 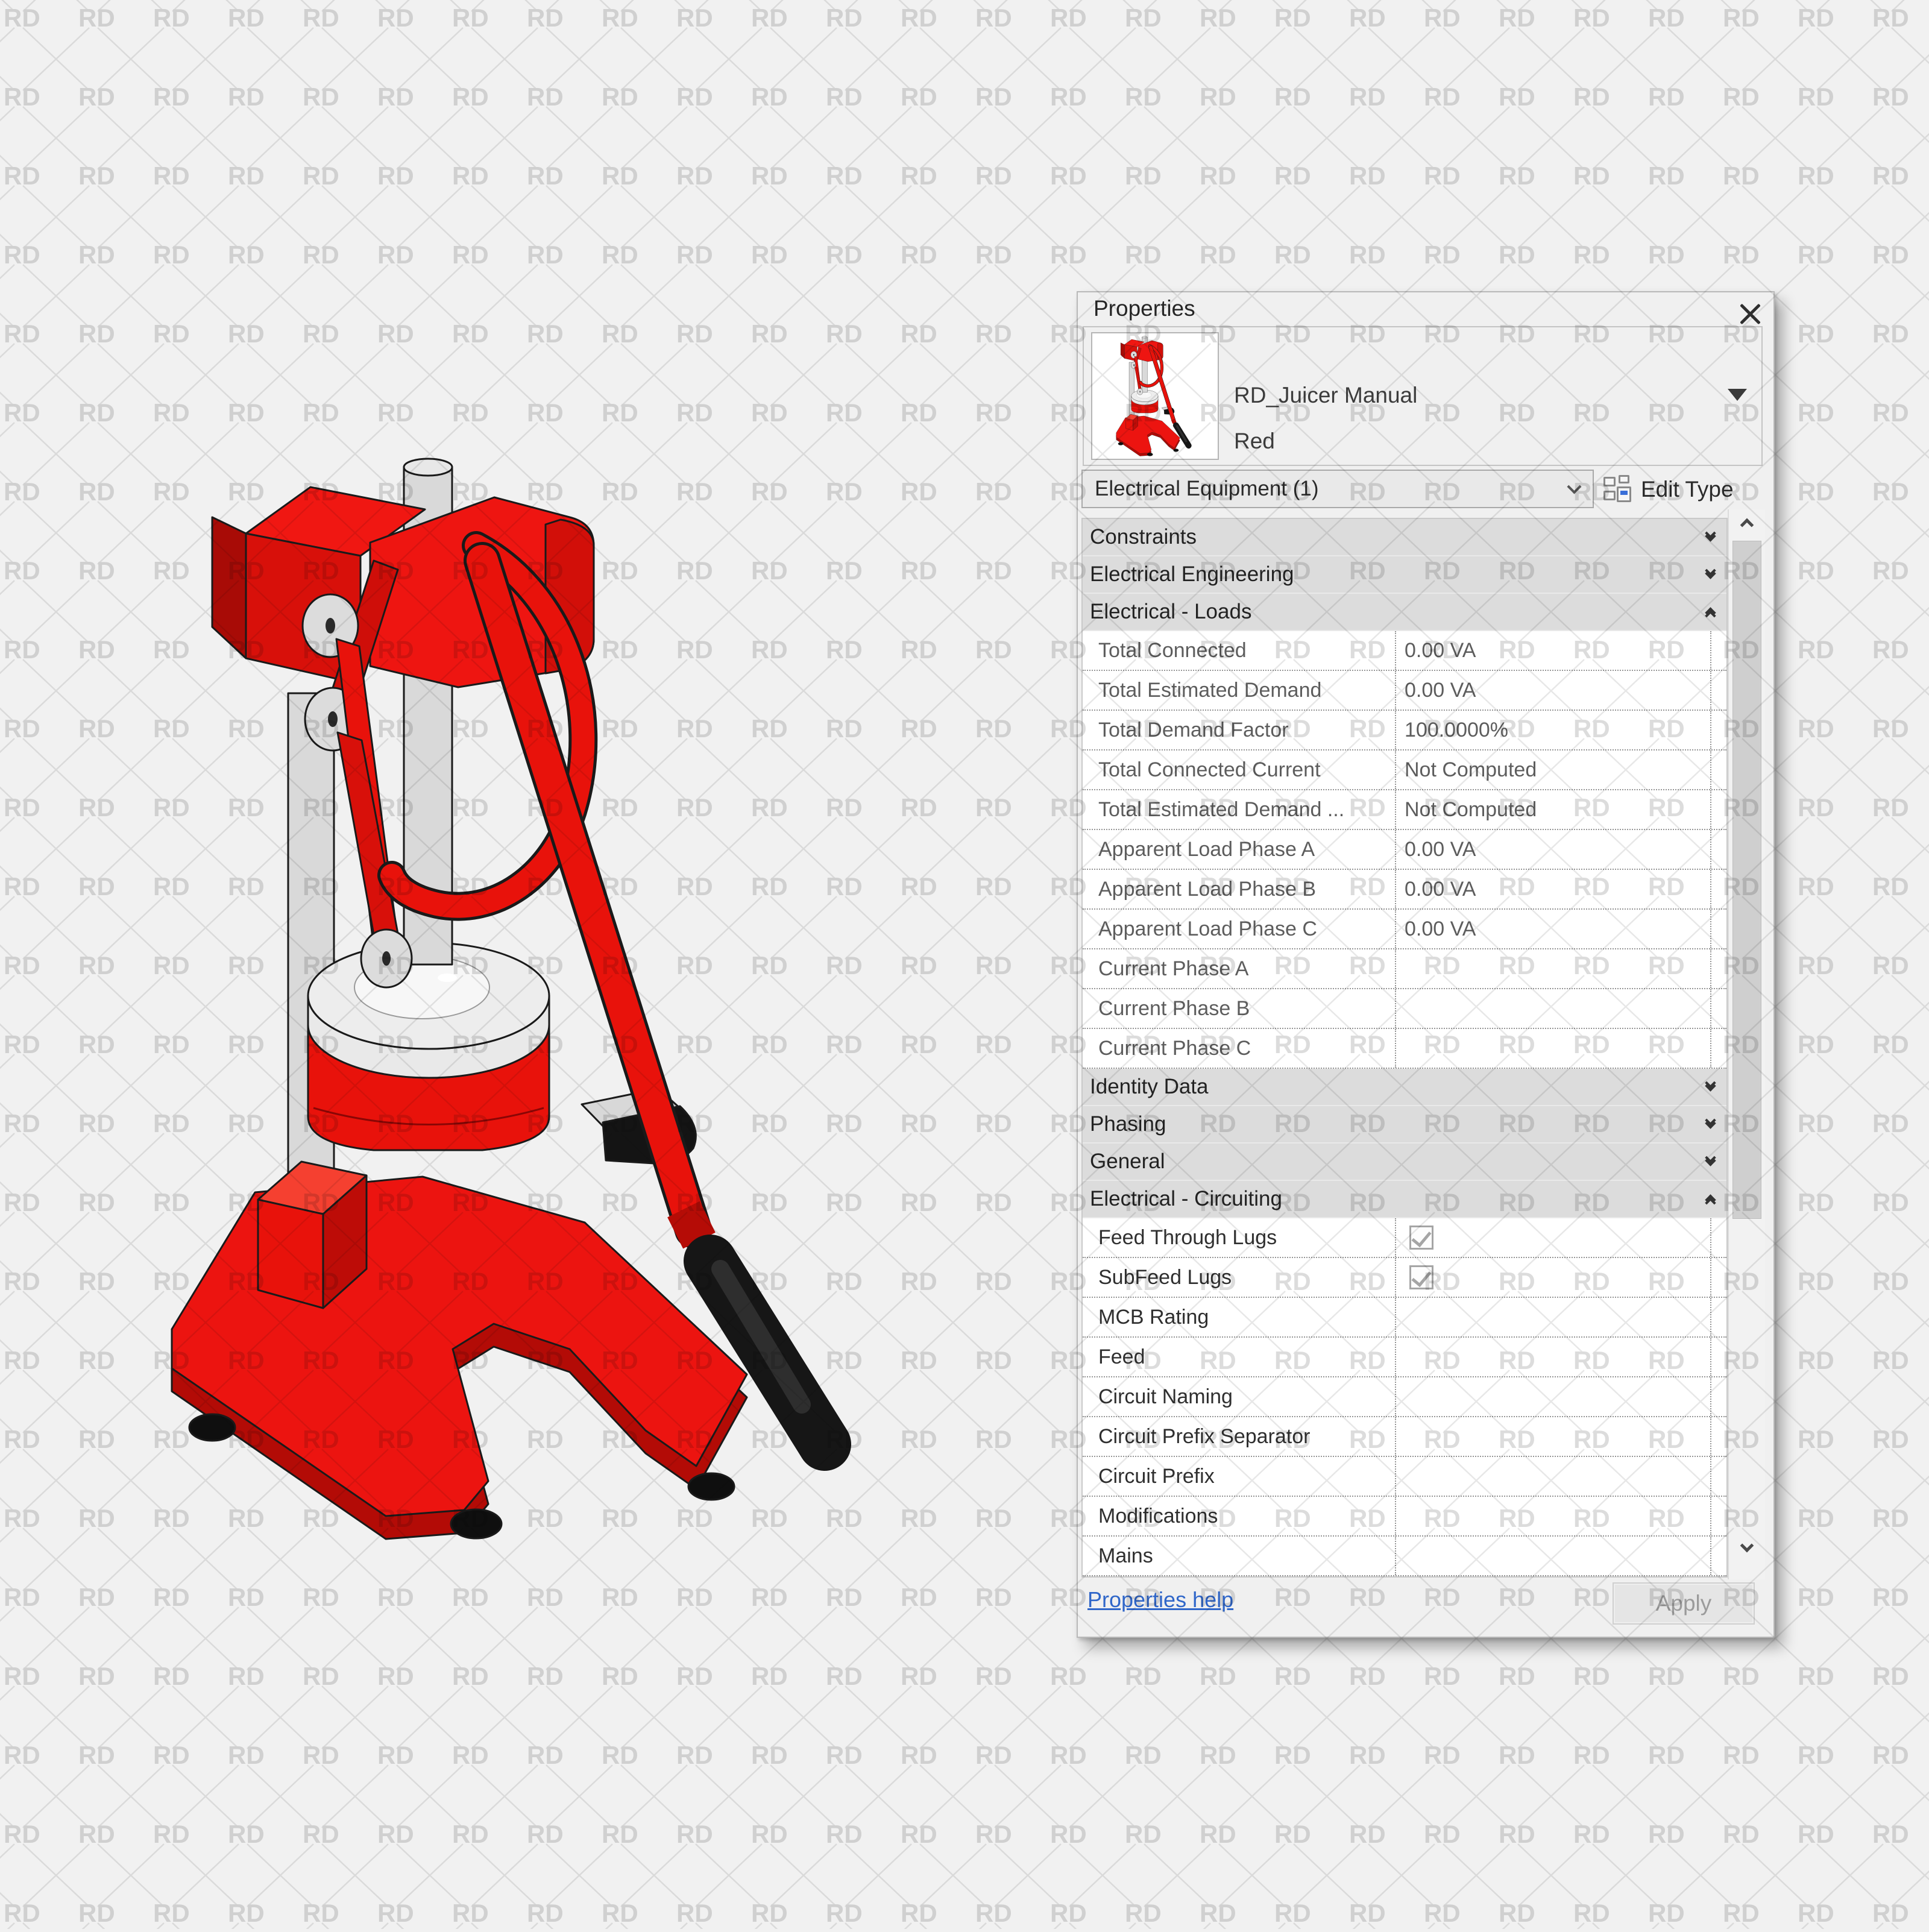 I want to click on filter-combobox: Electrical Equipment (1), so click(x=1337, y=489).